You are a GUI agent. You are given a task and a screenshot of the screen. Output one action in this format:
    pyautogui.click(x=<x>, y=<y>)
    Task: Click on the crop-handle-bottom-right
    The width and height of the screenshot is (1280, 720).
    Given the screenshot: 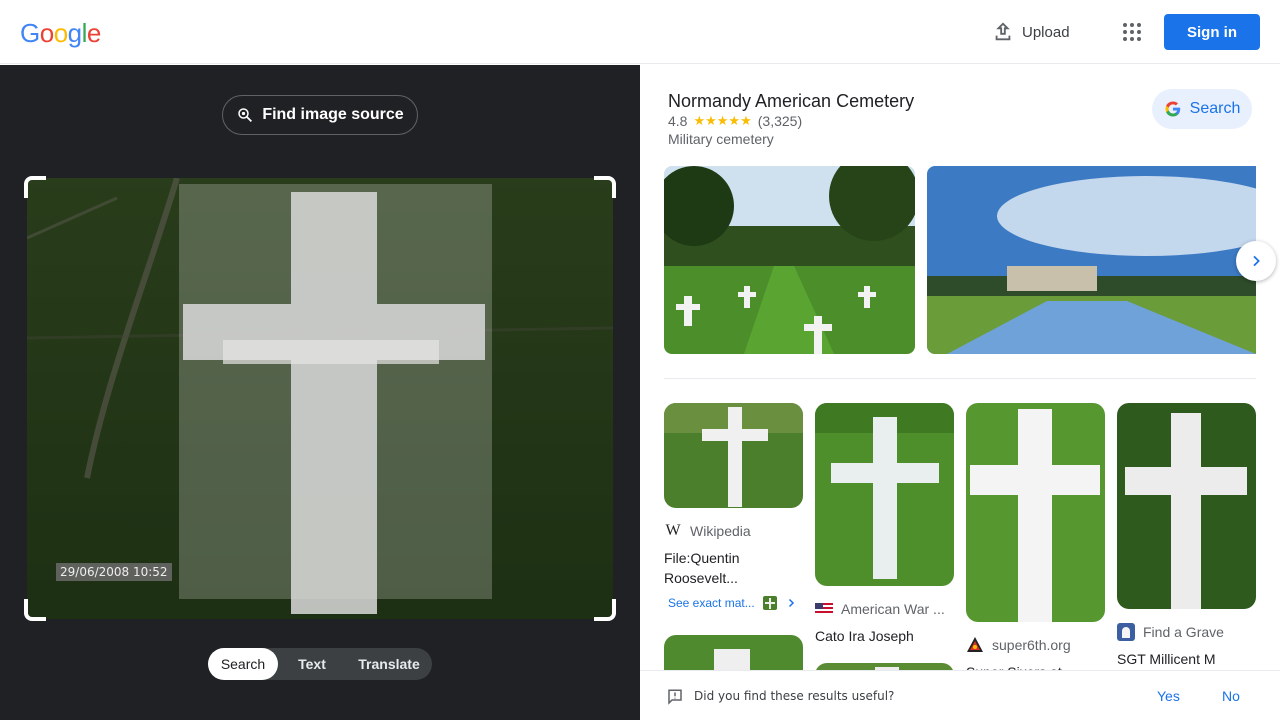 What is the action you would take?
    pyautogui.click(x=605, y=610)
    